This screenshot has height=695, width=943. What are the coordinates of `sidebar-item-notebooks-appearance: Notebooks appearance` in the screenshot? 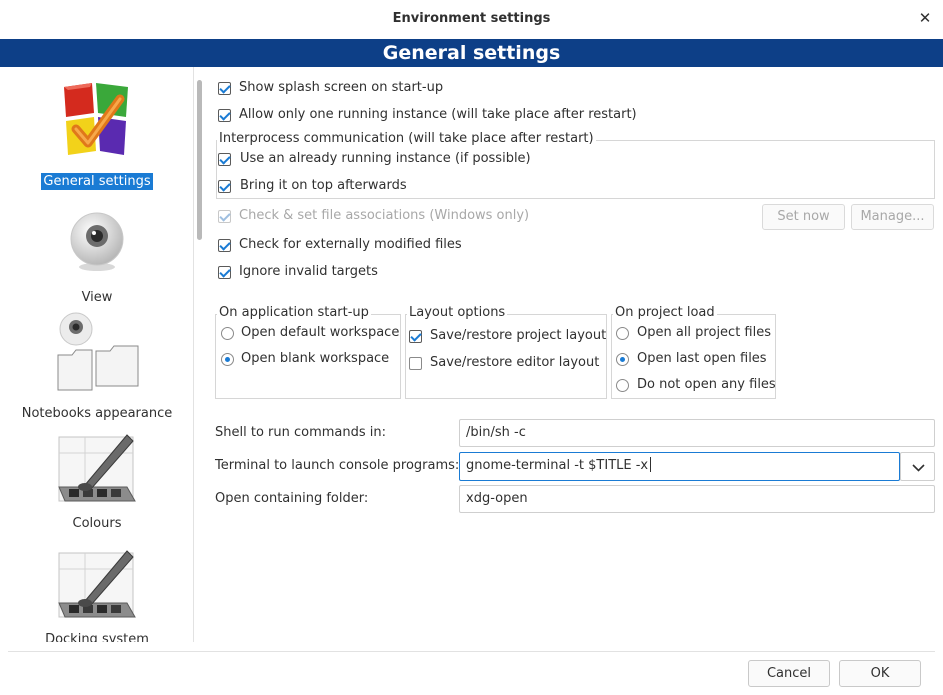 It's located at (97, 366).